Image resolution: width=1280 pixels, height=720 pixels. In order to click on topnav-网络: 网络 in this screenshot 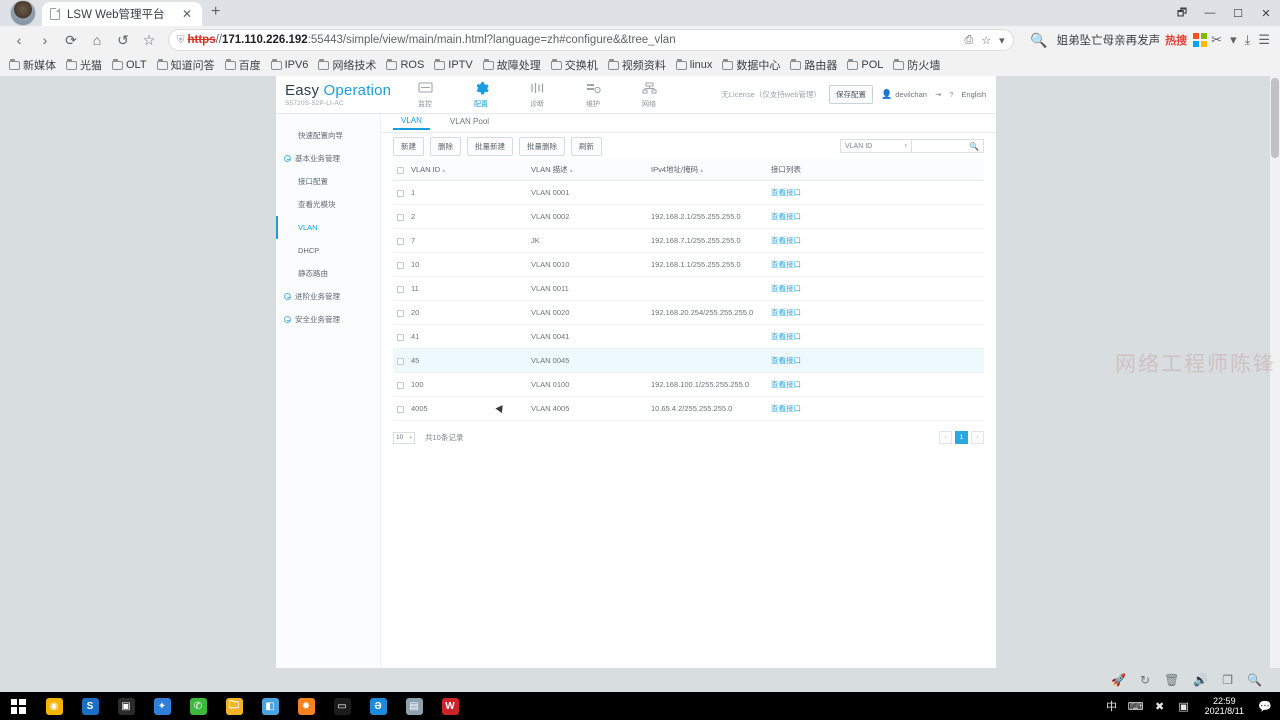, I will do `click(649, 94)`.